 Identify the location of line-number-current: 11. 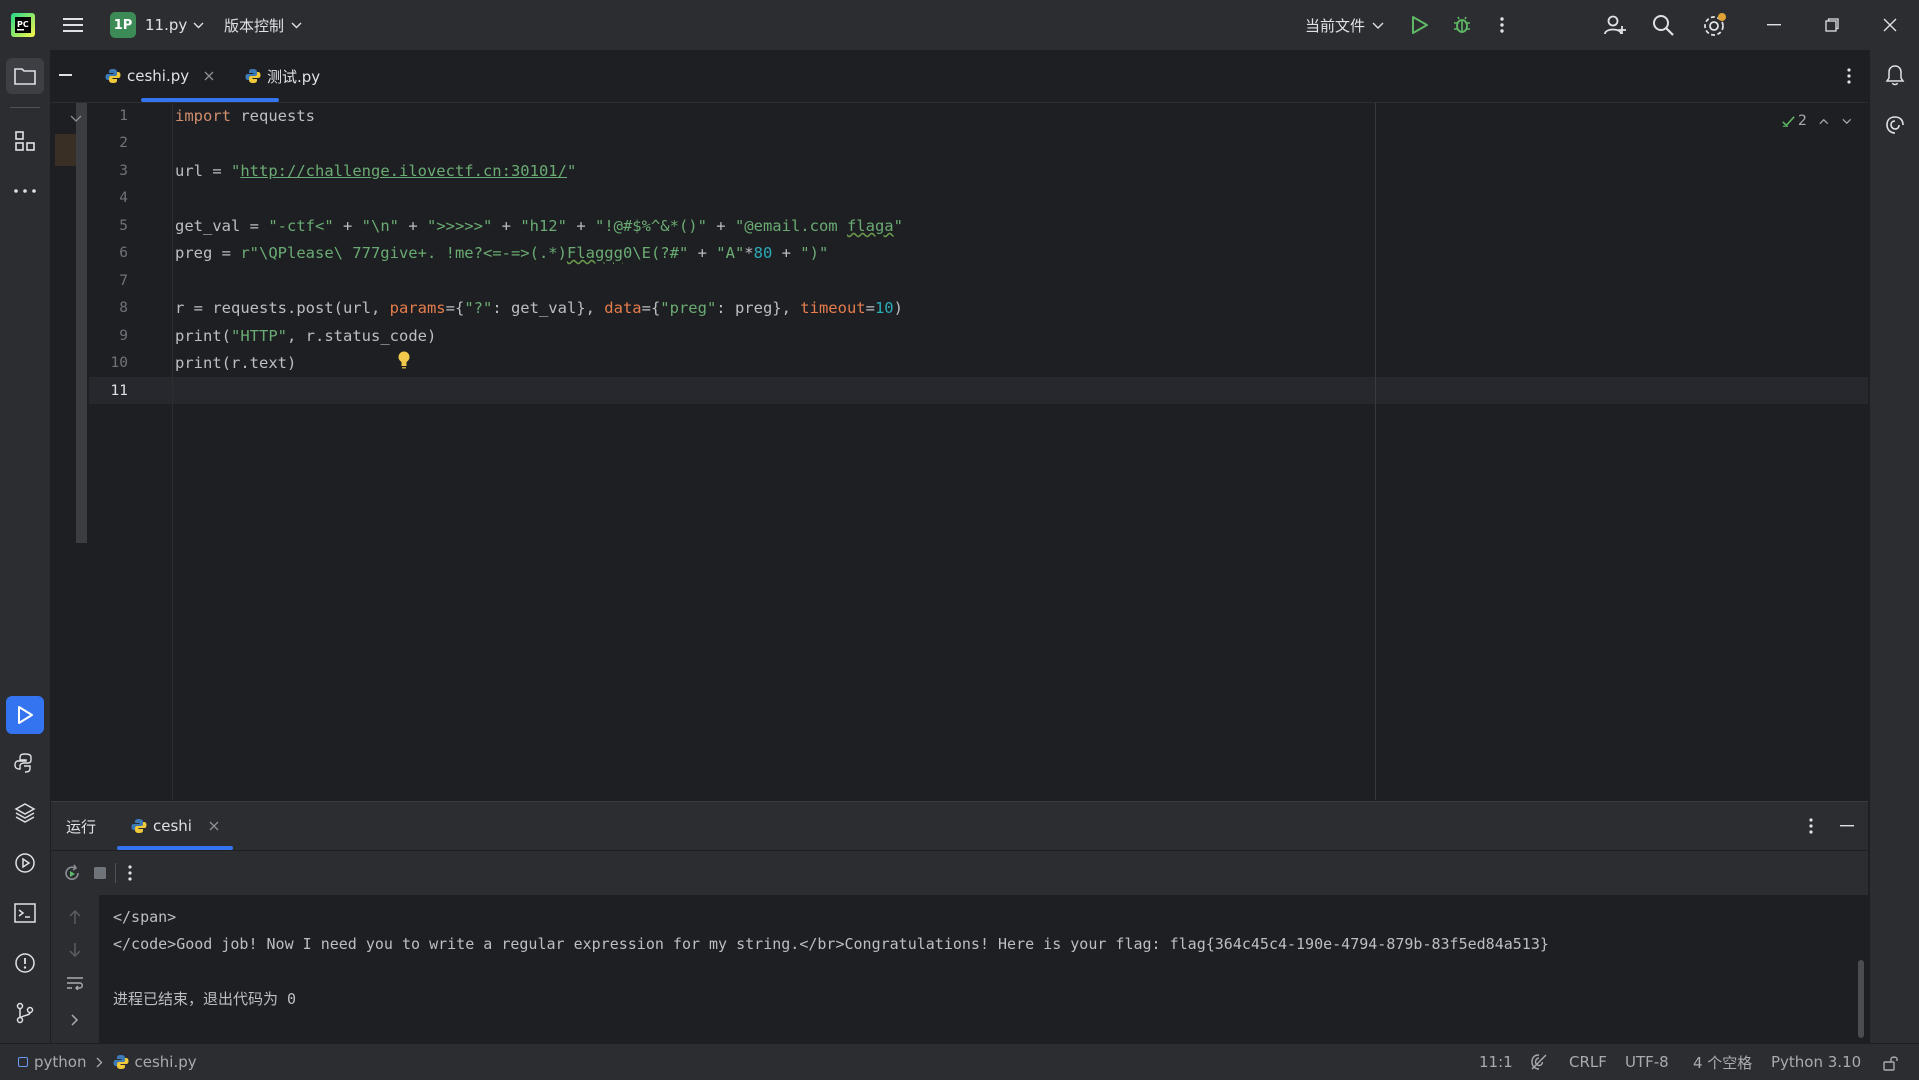
(119, 391).